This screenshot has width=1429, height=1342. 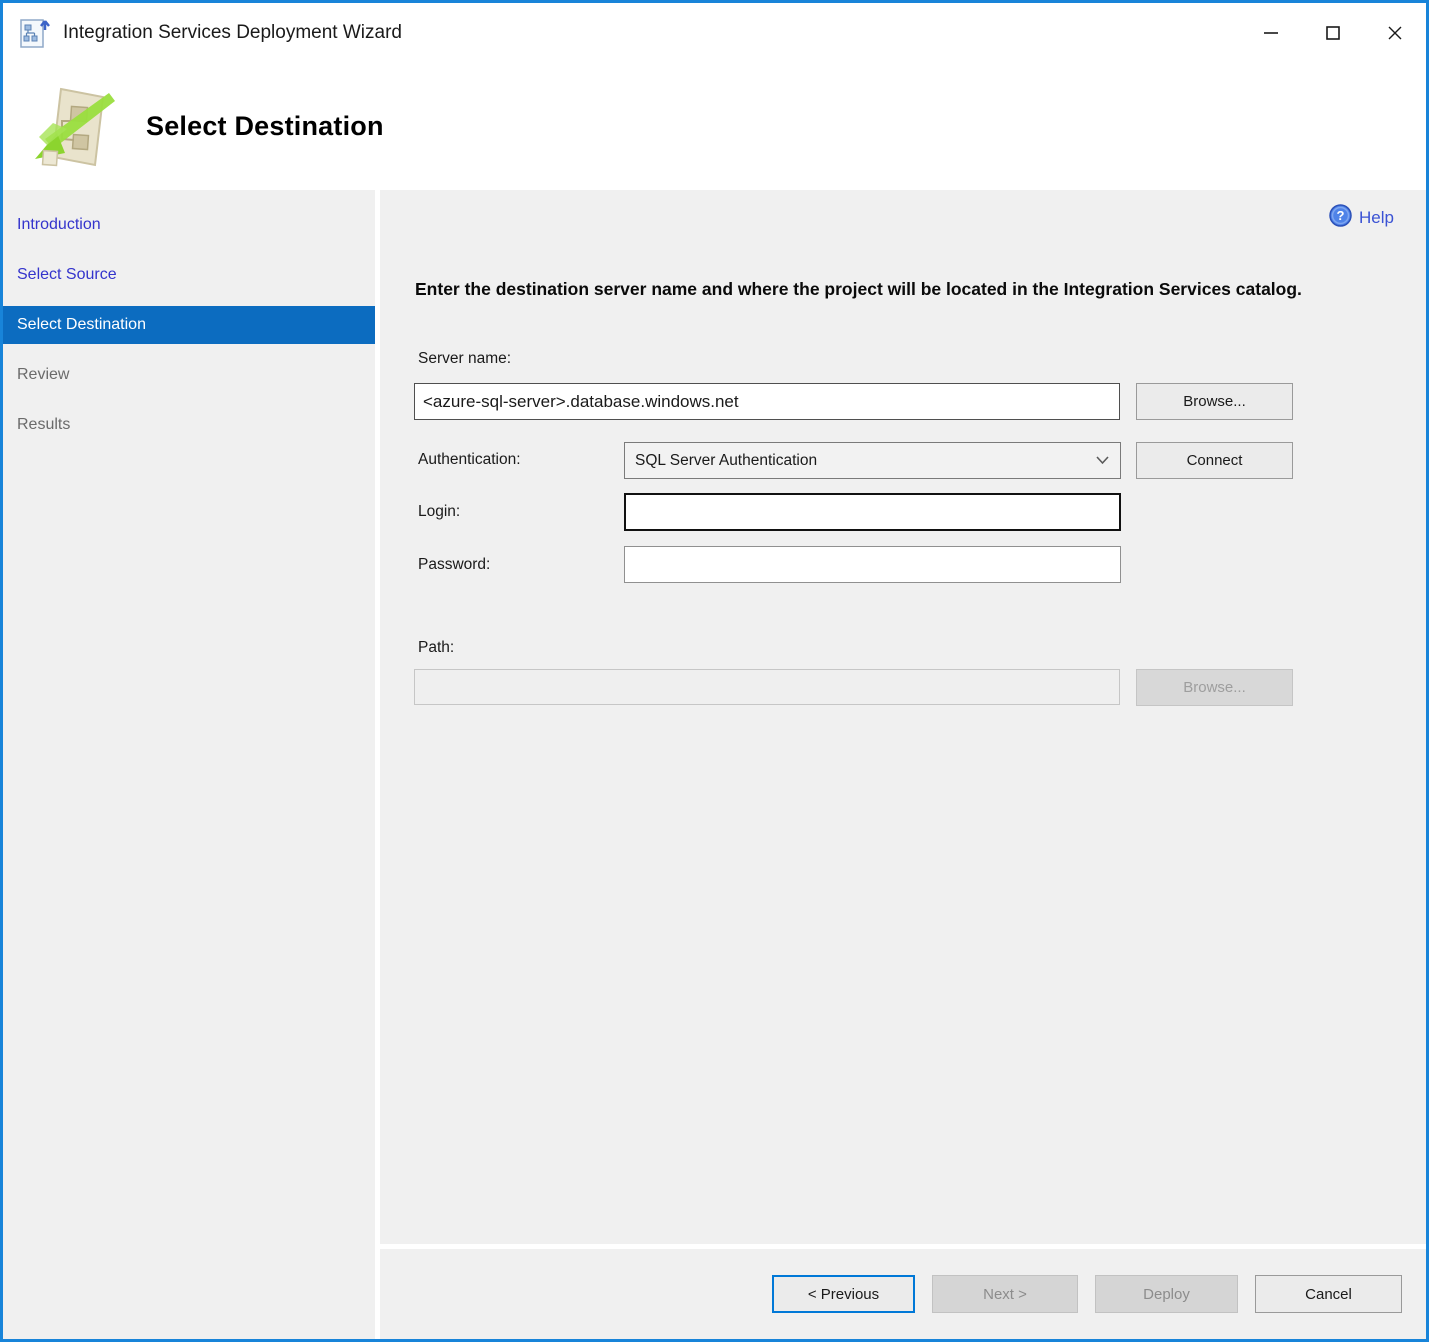 I want to click on page-title: Select Destination, so click(x=265, y=126).